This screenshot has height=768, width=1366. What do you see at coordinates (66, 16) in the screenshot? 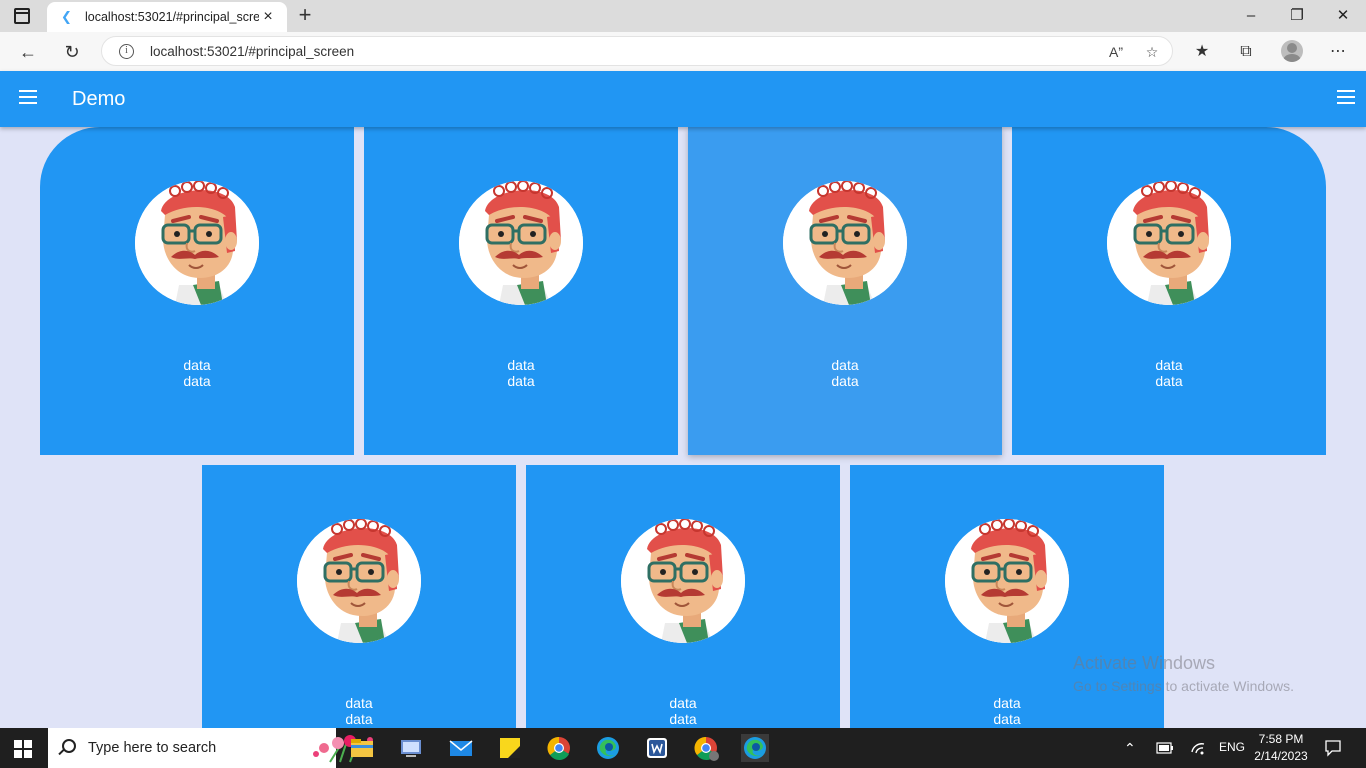
I see `flutter-icon: ❮` at bounding box center [66, 16].